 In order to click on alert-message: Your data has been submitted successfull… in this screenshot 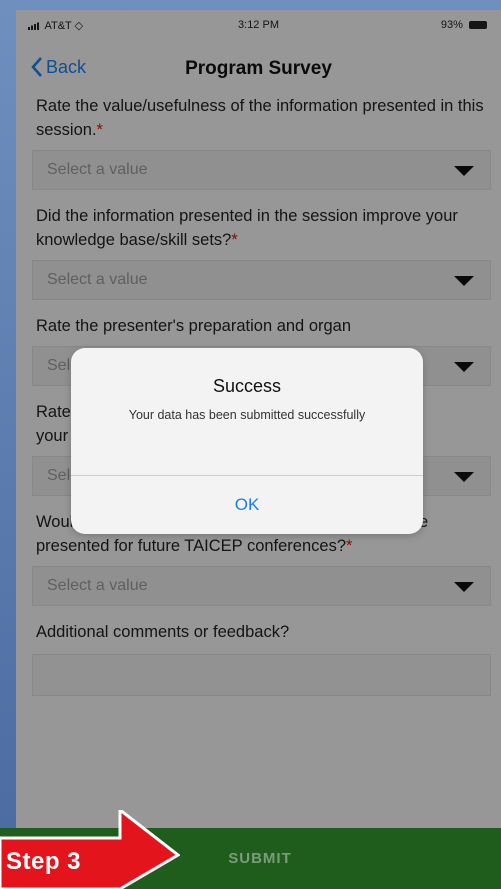, I will do `click(247, 415)`.